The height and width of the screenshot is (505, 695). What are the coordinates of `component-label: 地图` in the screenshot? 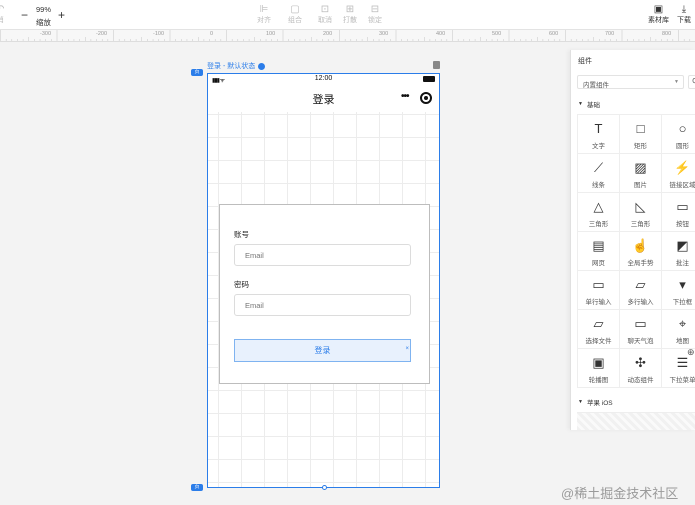 It's located at (682, 341).